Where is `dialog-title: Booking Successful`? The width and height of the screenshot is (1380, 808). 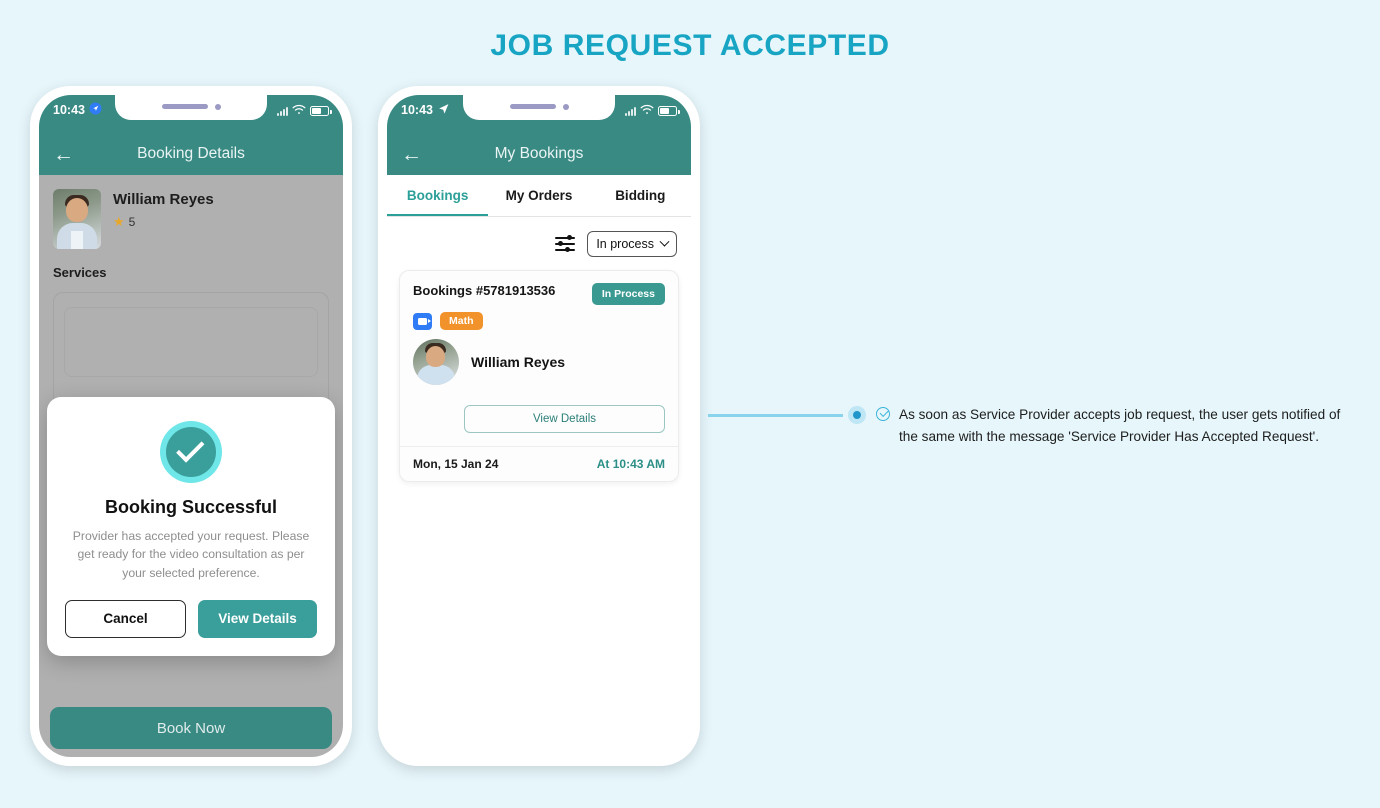
dialog-title: Booking Successful is located at coordinates (191, 507).